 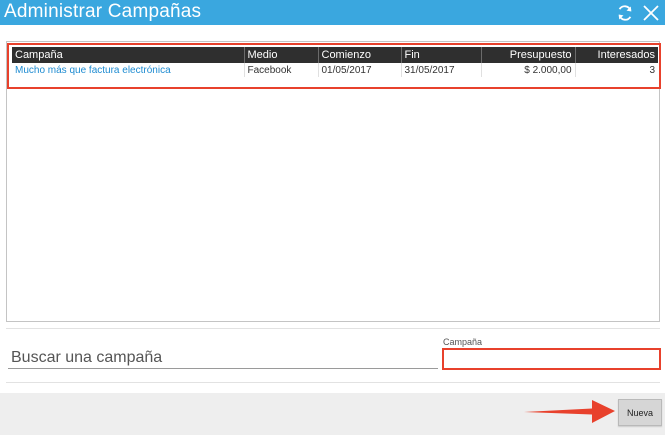 What do you see at coordinates (223, 368) in the screenshot?
I see `search-underline` at bounding box center [223, 368].